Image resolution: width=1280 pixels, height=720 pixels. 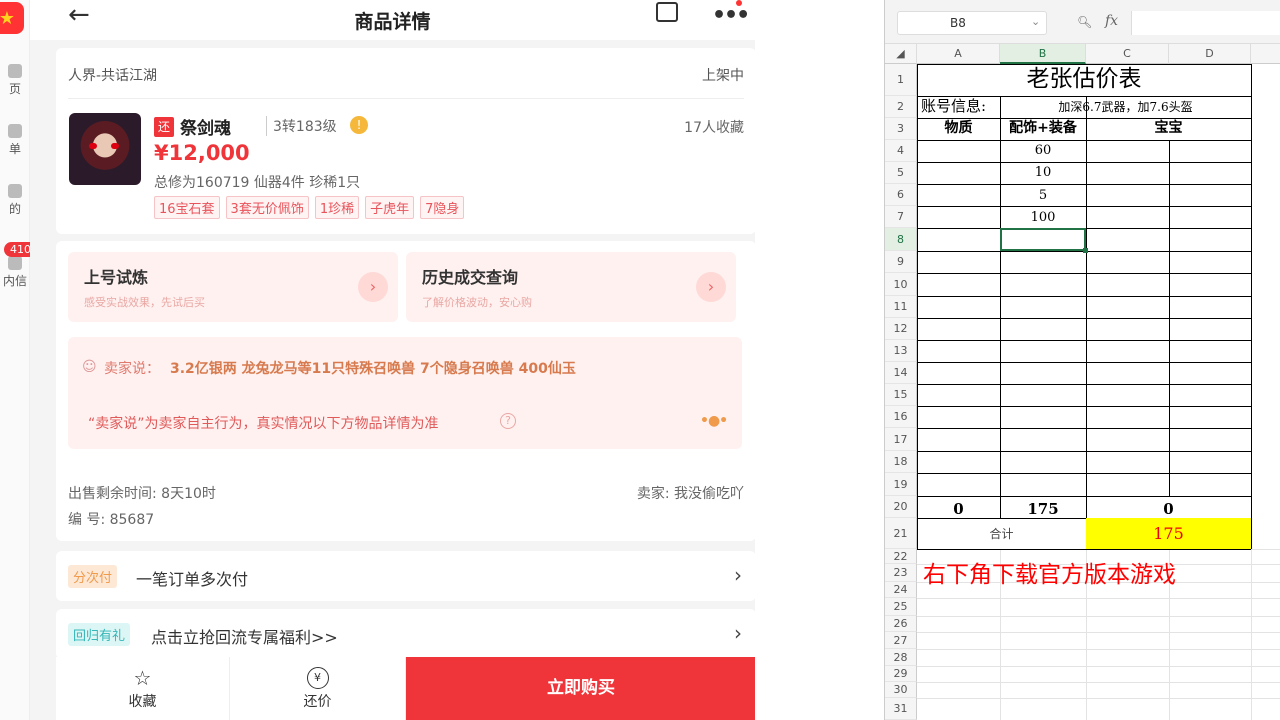 I want to click on row-header: 22, so click(x=901, y=556).